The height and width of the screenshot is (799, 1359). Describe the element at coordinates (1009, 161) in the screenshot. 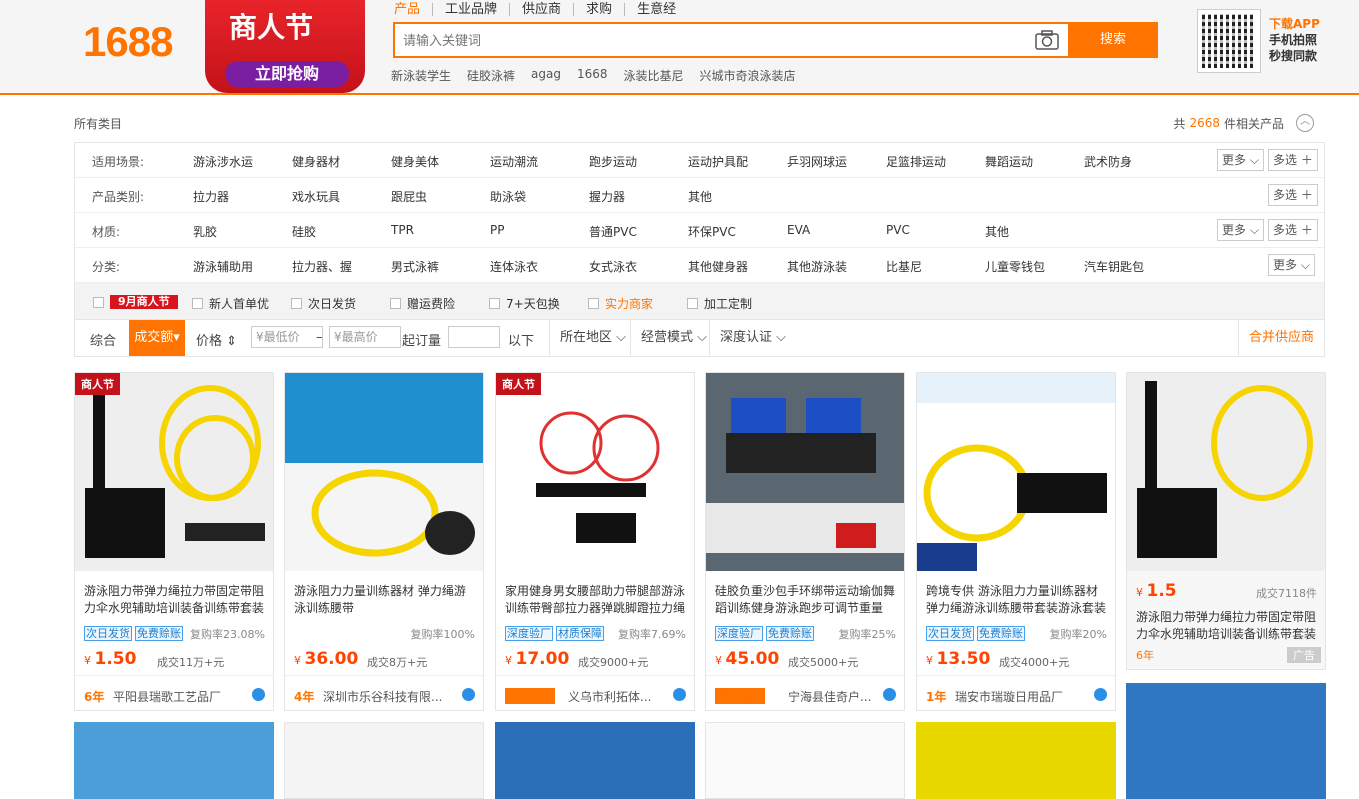

I see `filter-option: 舞蹈运动` at that location.